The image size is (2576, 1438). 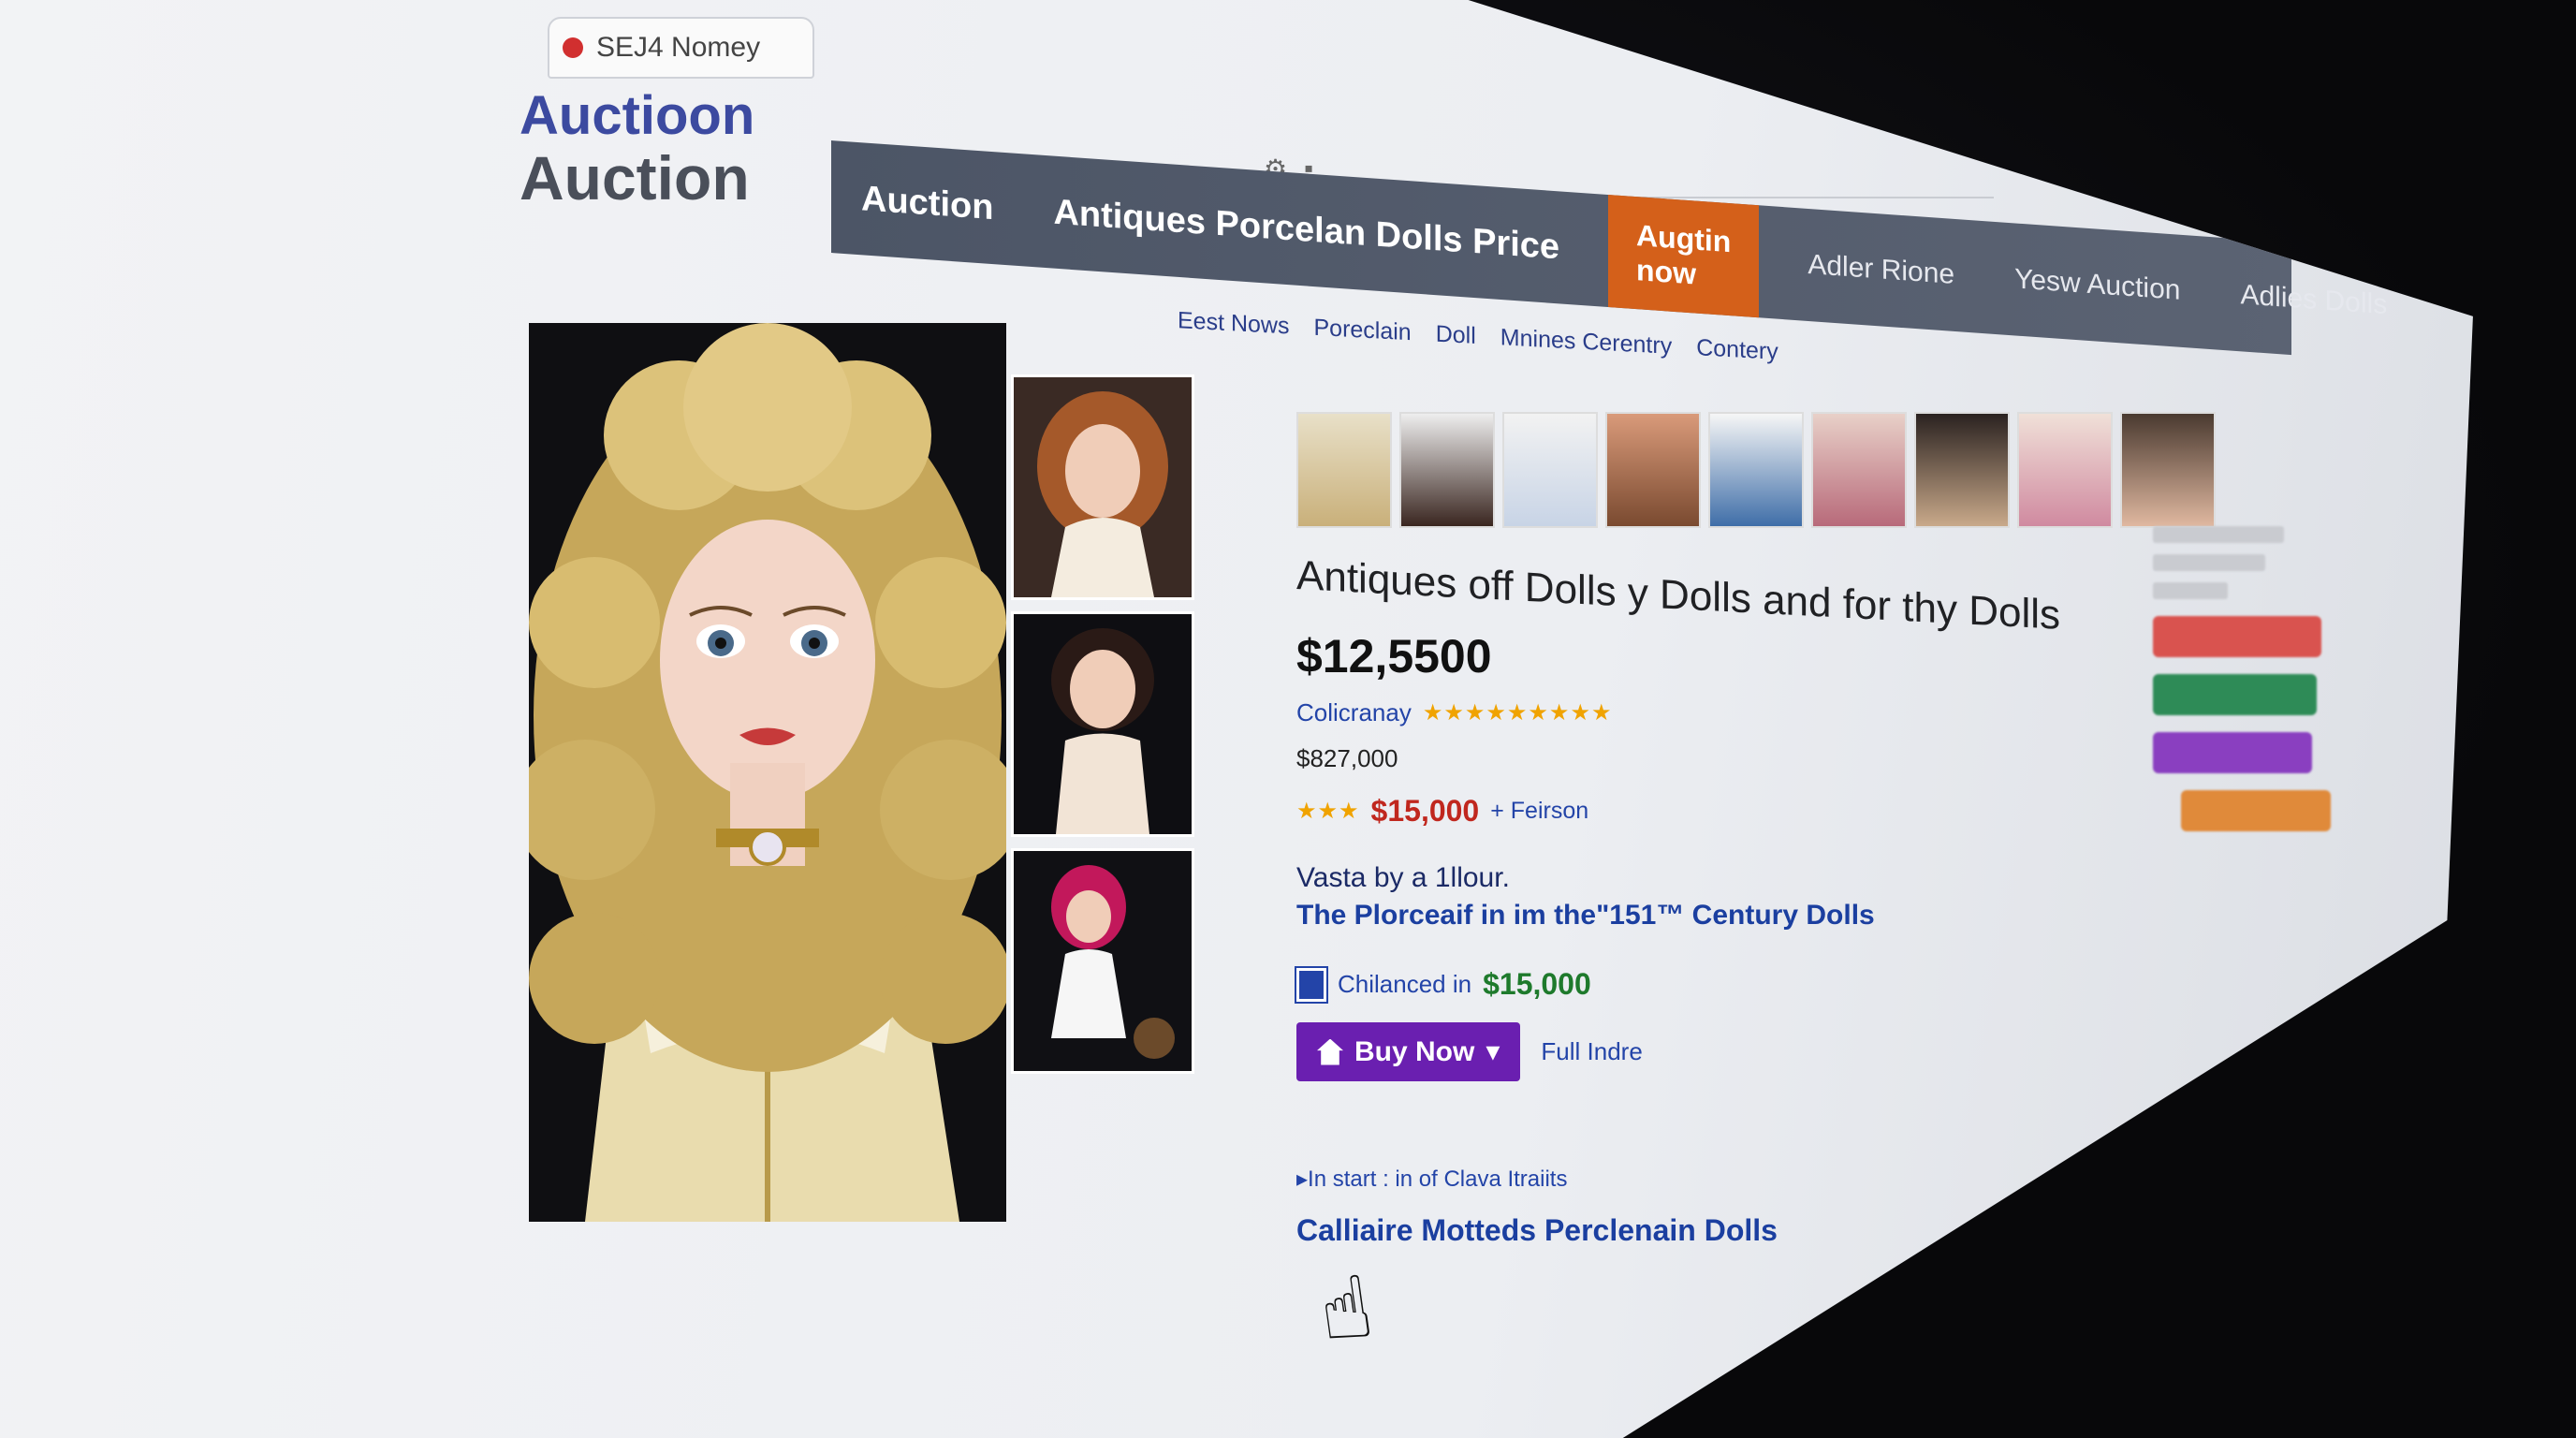 I want to click on nav-item-dolls-price: Antiques Porcelan Dolls Price, so click(x=1306, y=230).